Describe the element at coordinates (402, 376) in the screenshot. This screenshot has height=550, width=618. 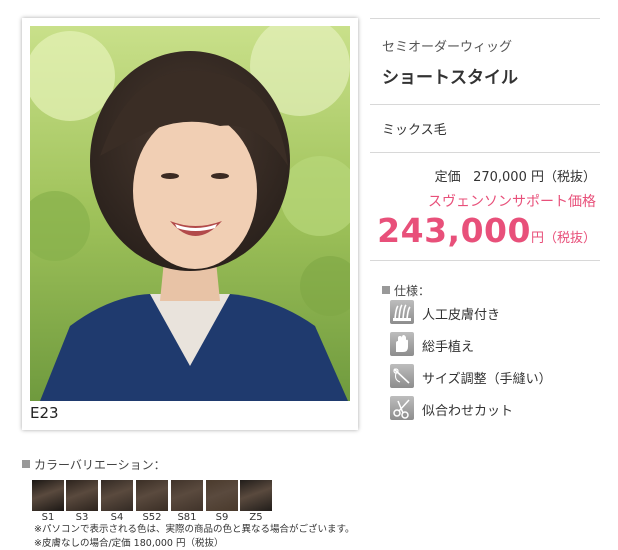
I see `sewing-needle-icon` at that location.